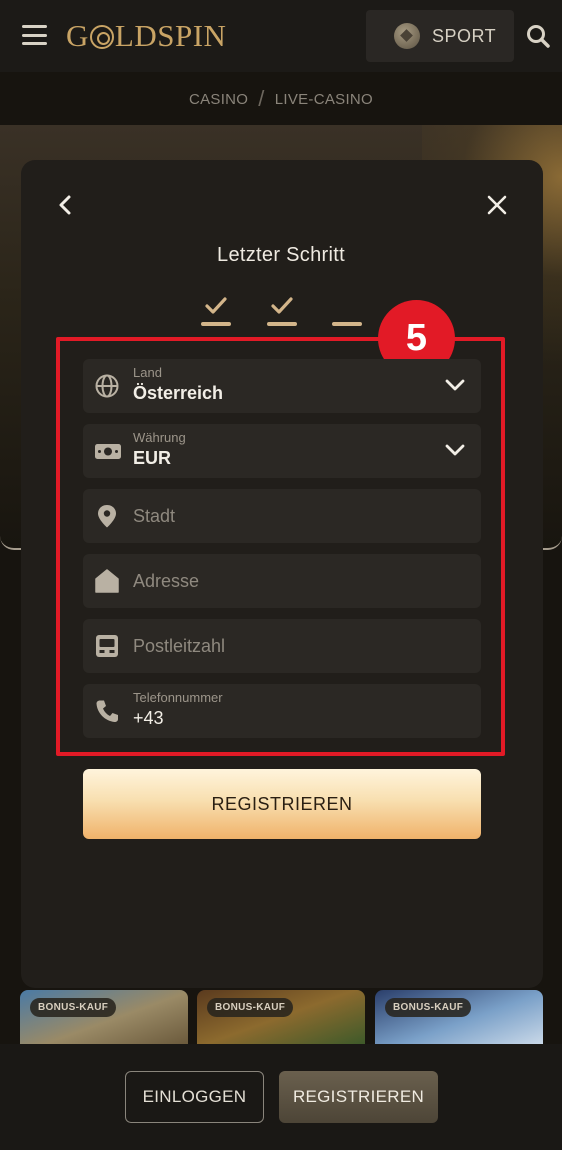 This screenshot has width=562, height=1150. Describe the element at coordinates (159, 437) in the screenshot. I see `currency-label: Währung` at that location.